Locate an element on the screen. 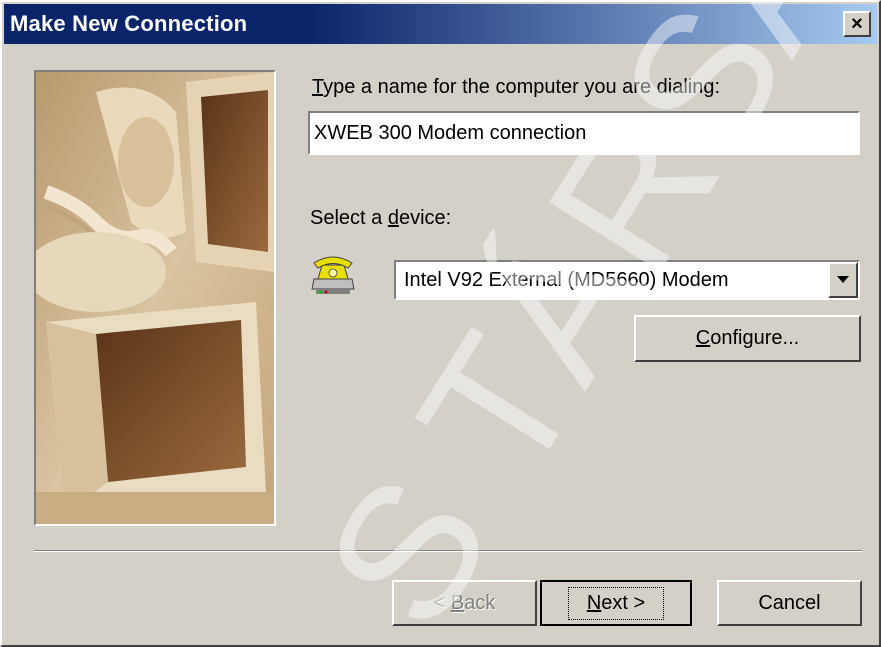  close-icon: × is located at coordinates (857, 24).